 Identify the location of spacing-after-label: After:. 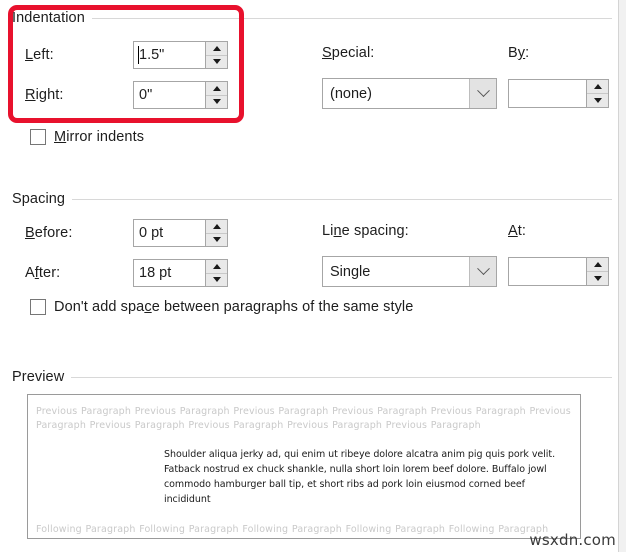
(43, 273).